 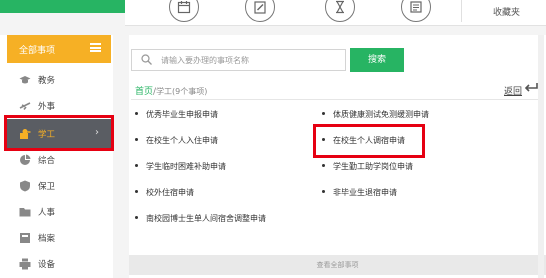 I want to click on sidebar-item-baowei: 保卫, so click(x=59, y=186).